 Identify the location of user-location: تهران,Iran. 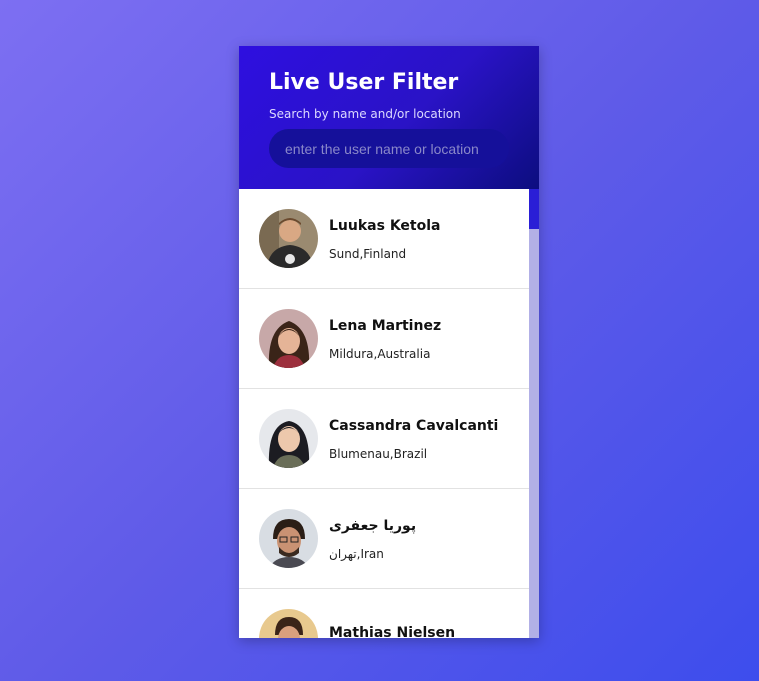
(356, 553).